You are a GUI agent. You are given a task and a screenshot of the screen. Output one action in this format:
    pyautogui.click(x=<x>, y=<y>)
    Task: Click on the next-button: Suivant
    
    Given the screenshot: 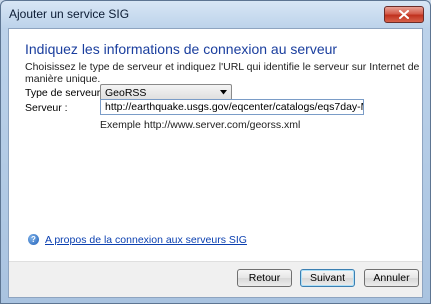 What is the action you would take?
    pyautogui.click(x=327, y=278)
    